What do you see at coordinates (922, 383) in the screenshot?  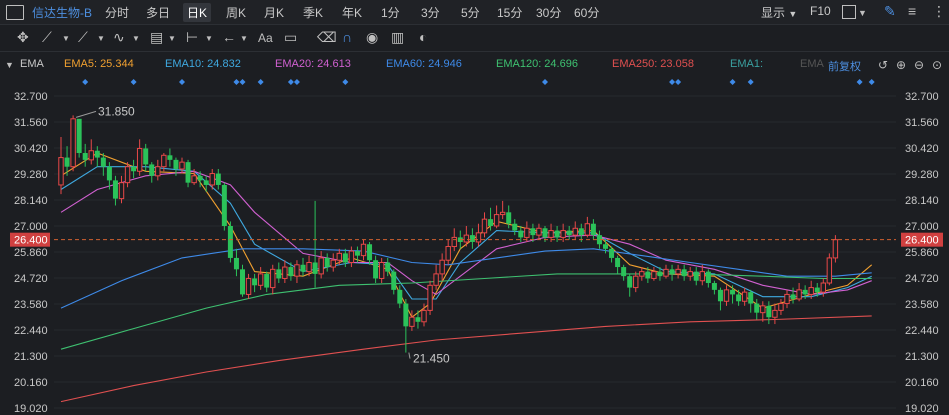 I see `y-tick-right: 20.160` at bounding box center [922, 383].